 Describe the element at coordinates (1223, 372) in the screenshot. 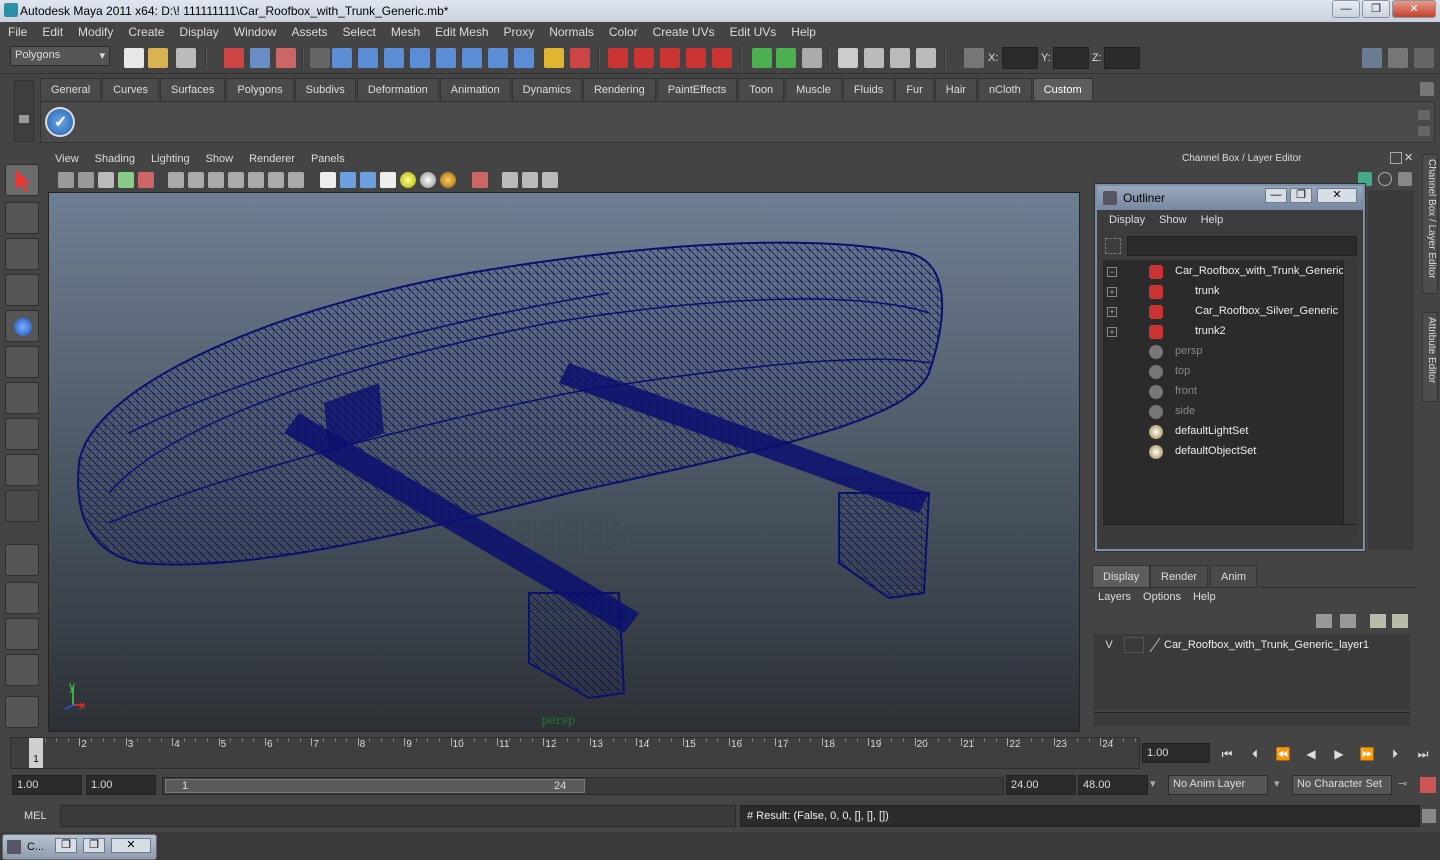

I see `outliner-item: top` at that location.